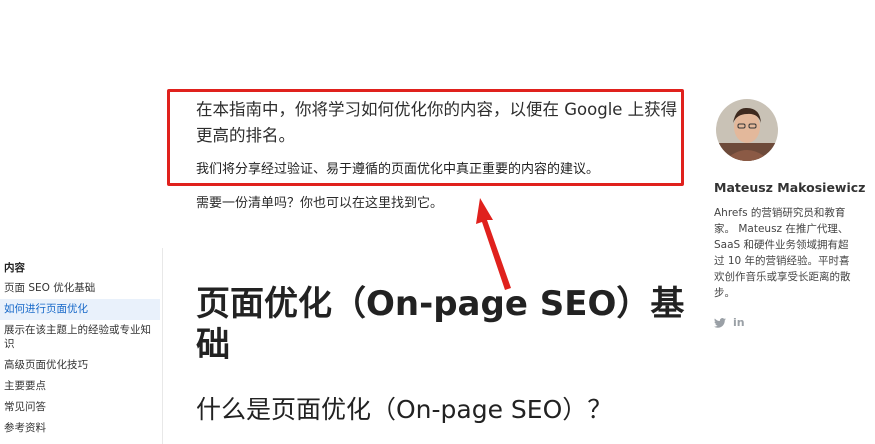  What do you see at coordinates (437, 122) in the screenshot?
I see `intro-paragraph: 在本指南中，你将学习如何优化你的内容，以便在 Google 上获得更高的排名。` at bounding box center [437, 122].